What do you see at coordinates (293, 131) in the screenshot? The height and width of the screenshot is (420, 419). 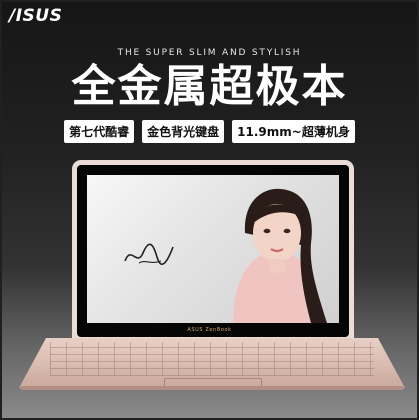 I see `feature-badge-thickness: 11.9mm~超薄机身` at bounding box center [293, 131].